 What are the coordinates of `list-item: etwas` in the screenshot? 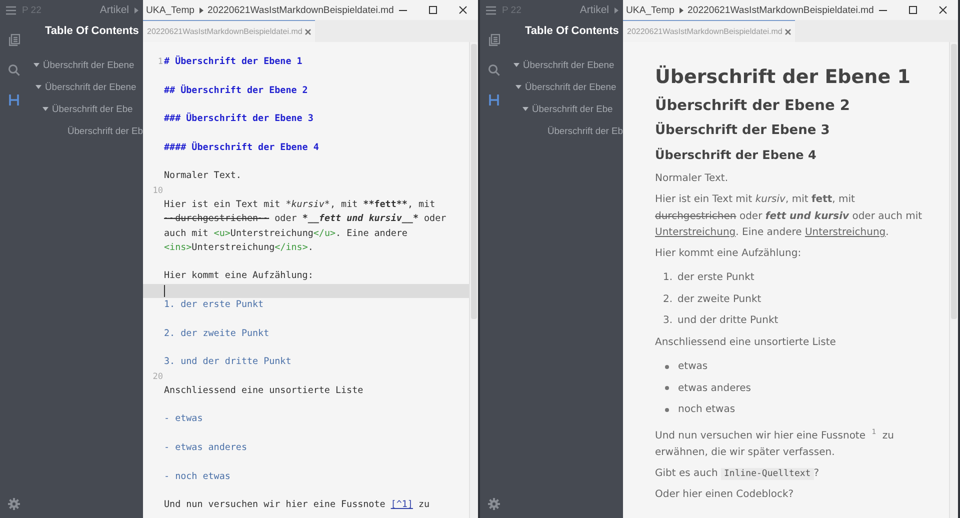 It's located at (693, 366).